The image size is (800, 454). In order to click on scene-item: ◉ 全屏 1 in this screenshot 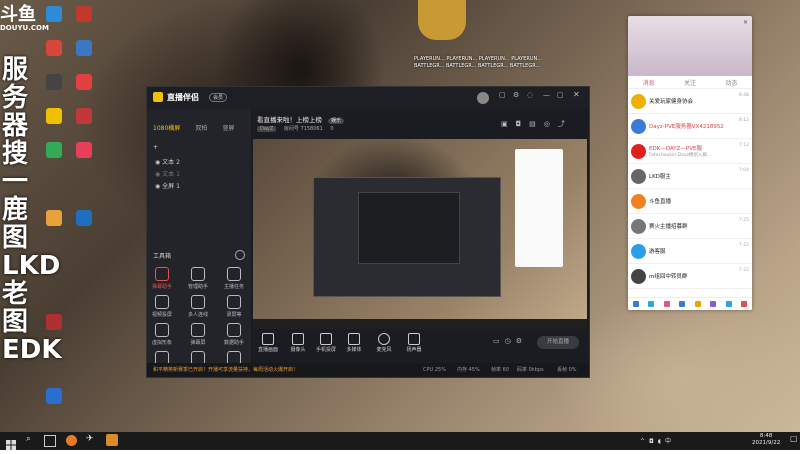, I will do `click(199, 187)`.